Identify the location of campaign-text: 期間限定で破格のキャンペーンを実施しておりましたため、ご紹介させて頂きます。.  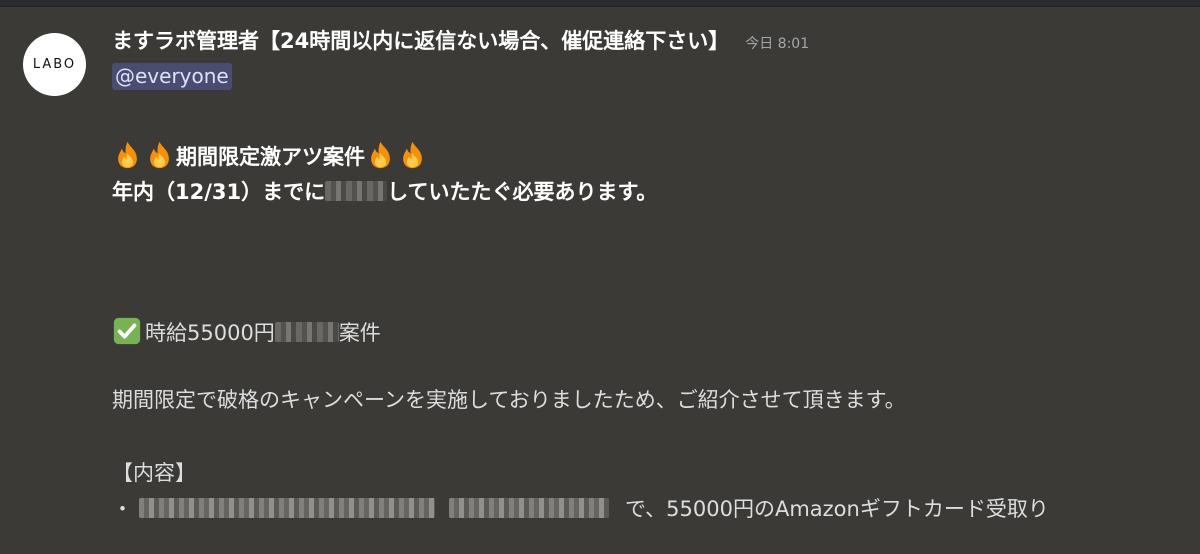
(509, 400).